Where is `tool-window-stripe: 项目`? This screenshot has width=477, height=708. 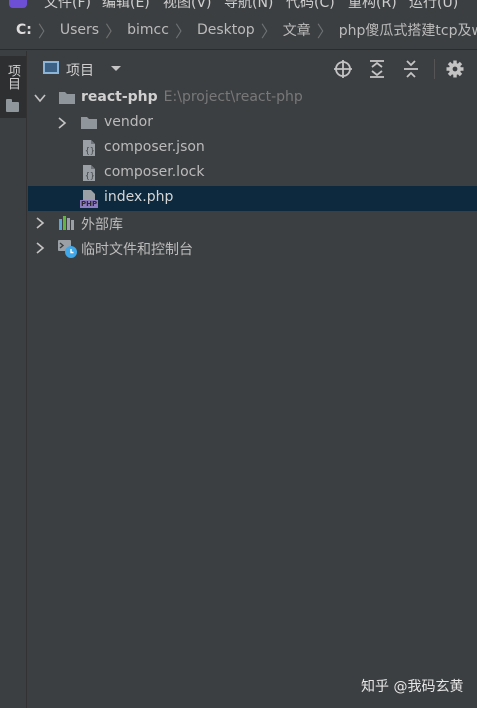 tool-window-stripe: 项目 is located at coordinates (13, 379).